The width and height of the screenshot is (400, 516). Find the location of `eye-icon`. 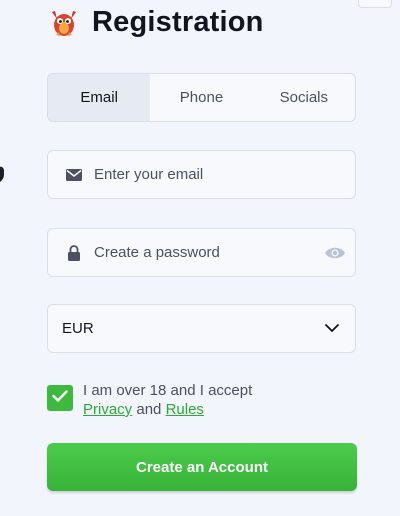

eye-icon is located at coordinates (335, 253).